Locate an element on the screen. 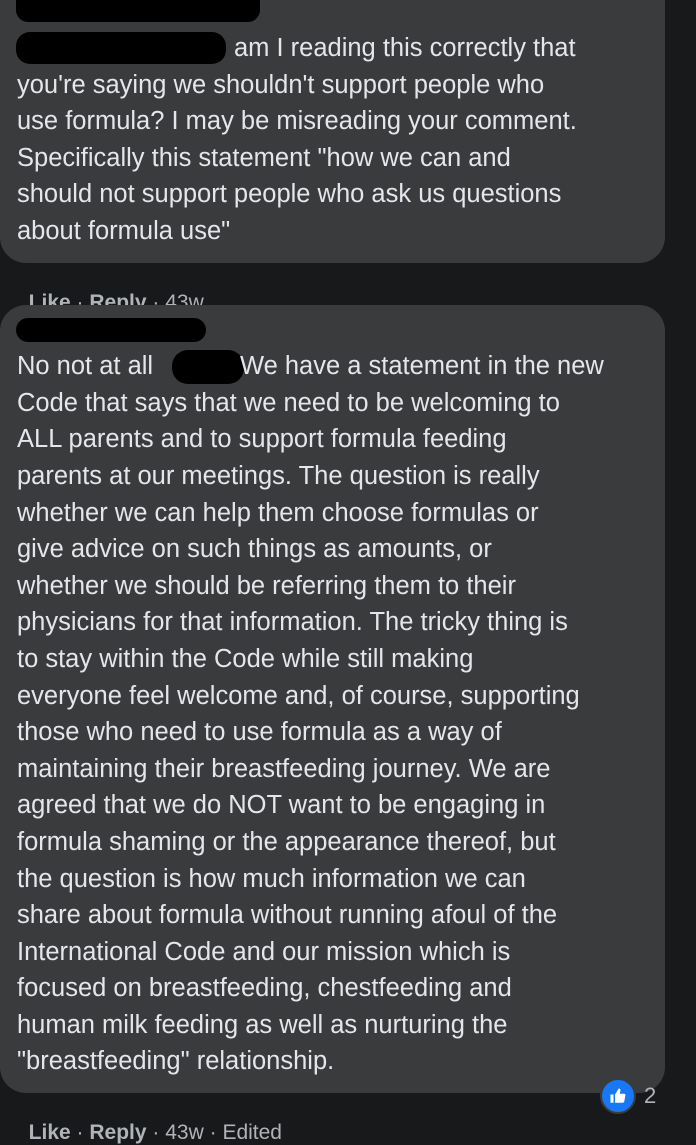  timestamp: 43w is located at coordinates (184, 1132).